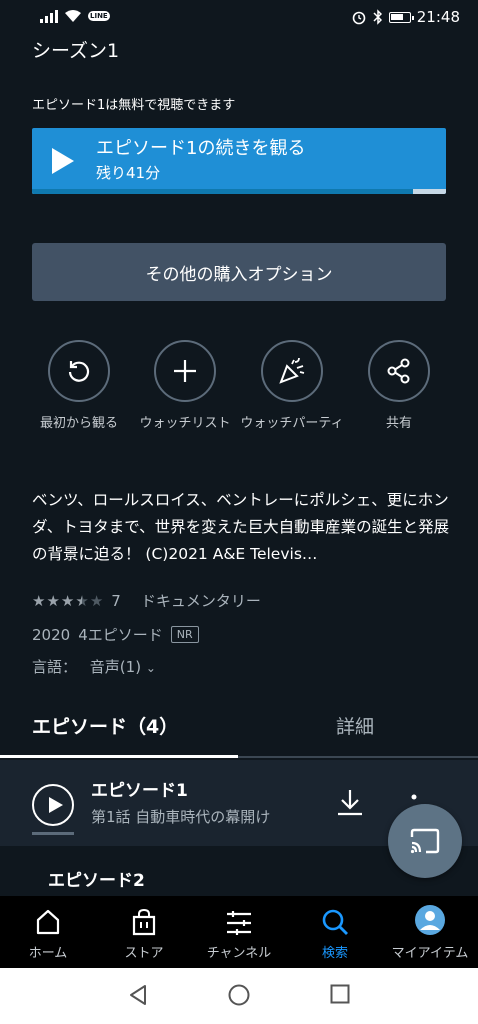 The image size is (478, 1024). I want to click on language-label: 言語：, so click(55, 667).